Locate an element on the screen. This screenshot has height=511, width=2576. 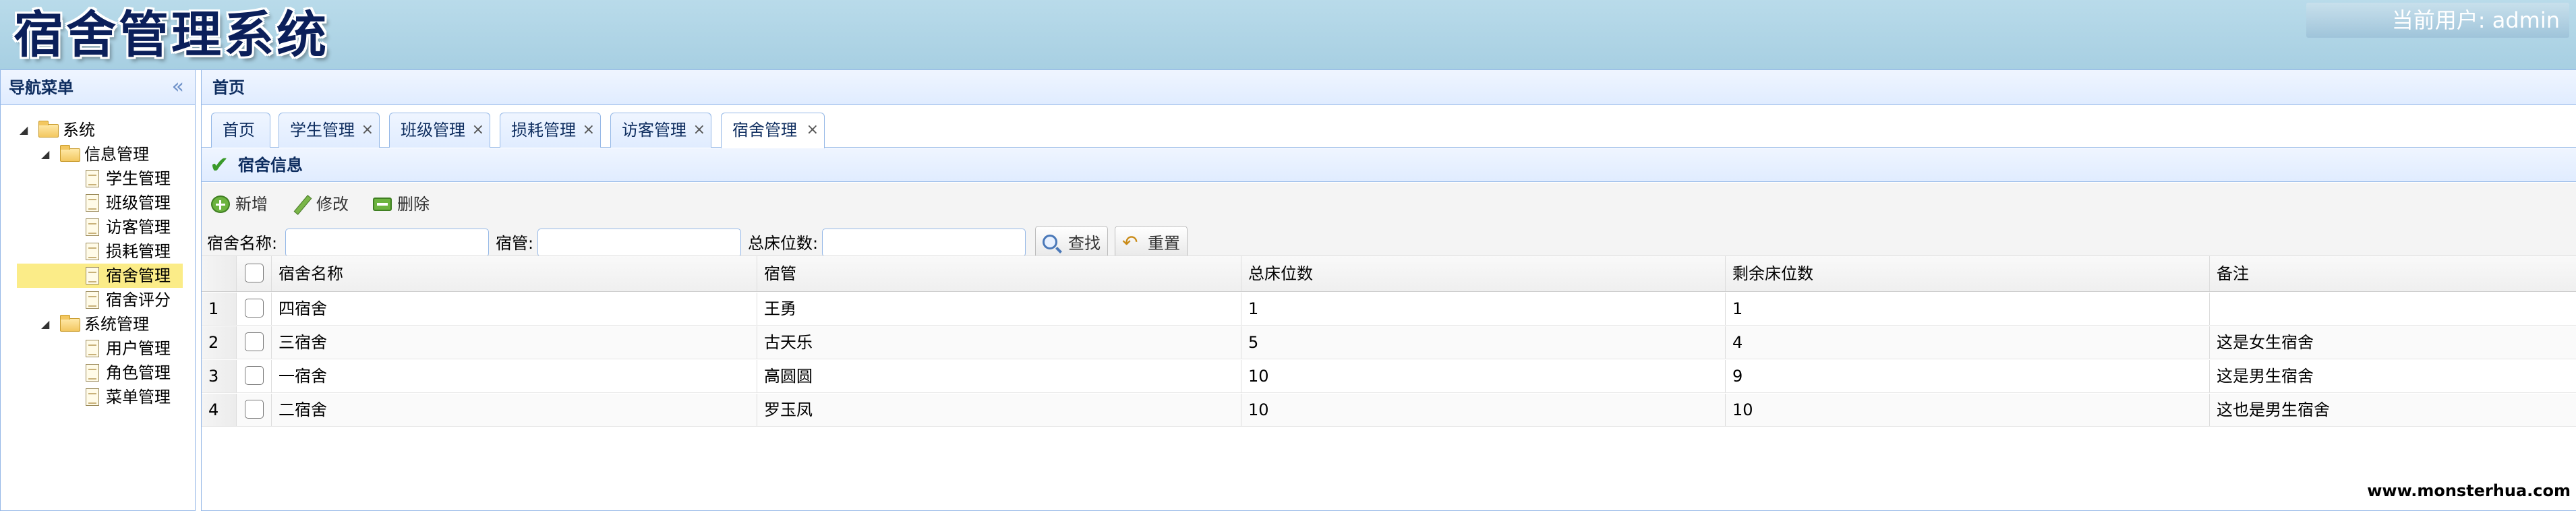
tree-node-user-management: 用户管理 is located at coordinates (98, 348).